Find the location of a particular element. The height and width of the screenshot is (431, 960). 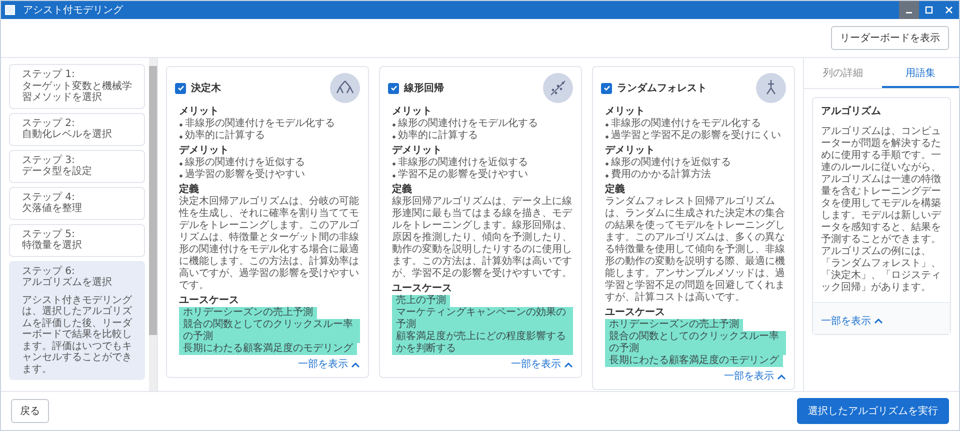

step-item: ステップ 3: データ型を設定 is located at coordinates (77, 166).